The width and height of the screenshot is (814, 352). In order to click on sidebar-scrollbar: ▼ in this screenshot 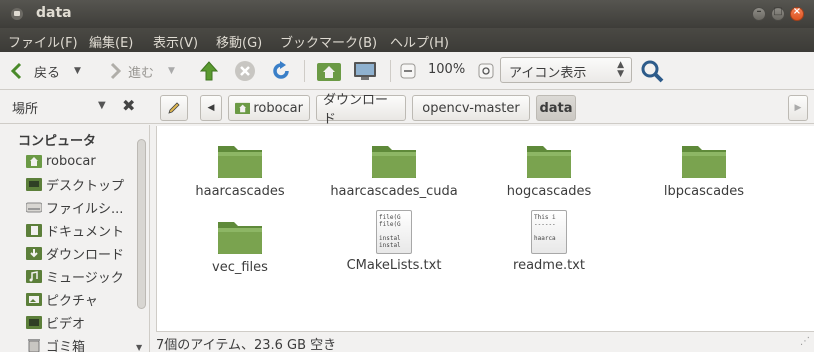, I will do `click(141, 243)`.